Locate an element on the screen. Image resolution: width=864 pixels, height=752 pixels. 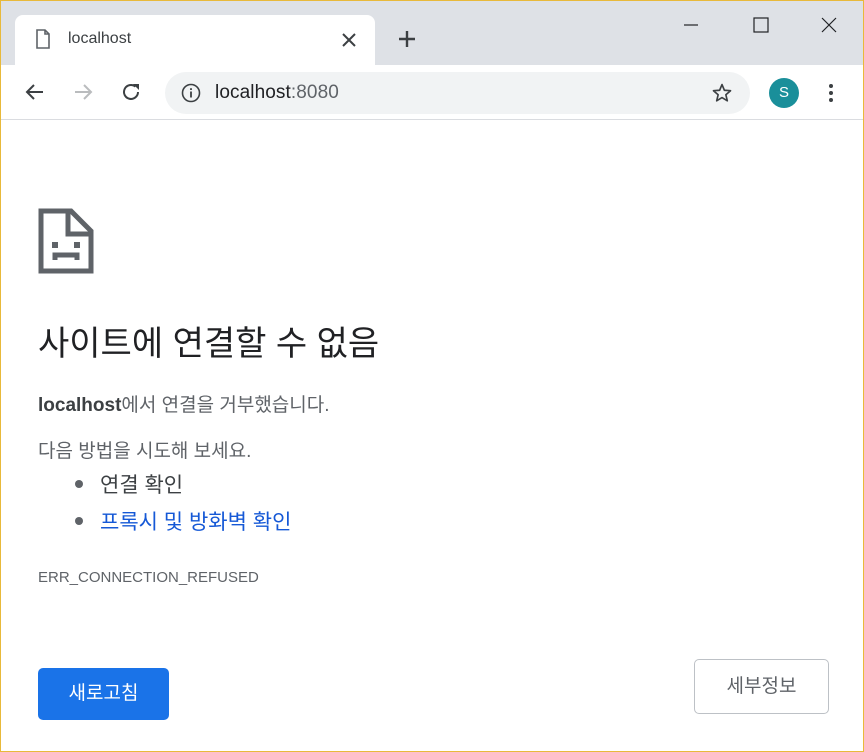
url-host: localhost is located at coordinates (253, 92).